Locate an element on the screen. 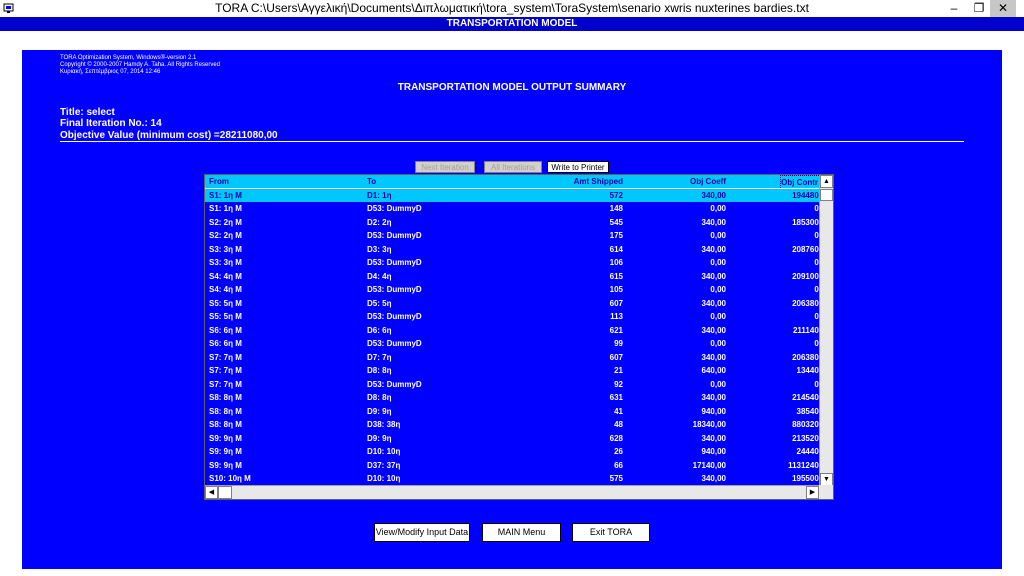  view-modify-input-button: View/Modify Input Data is located at coordinates (422, 532).